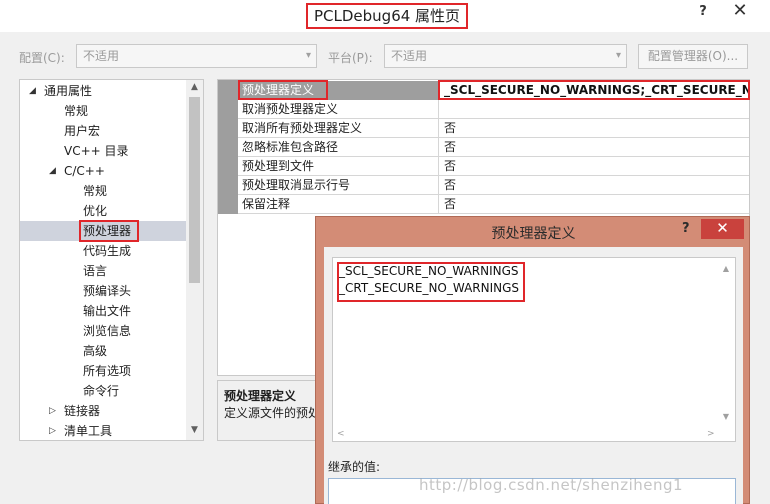 This screenshot has height=504, width=770. What do you see at coordinates (82, 131) in the screenshot?
I see `tree-item-user-macros: 用户宏` at bounding box center [82, 131].